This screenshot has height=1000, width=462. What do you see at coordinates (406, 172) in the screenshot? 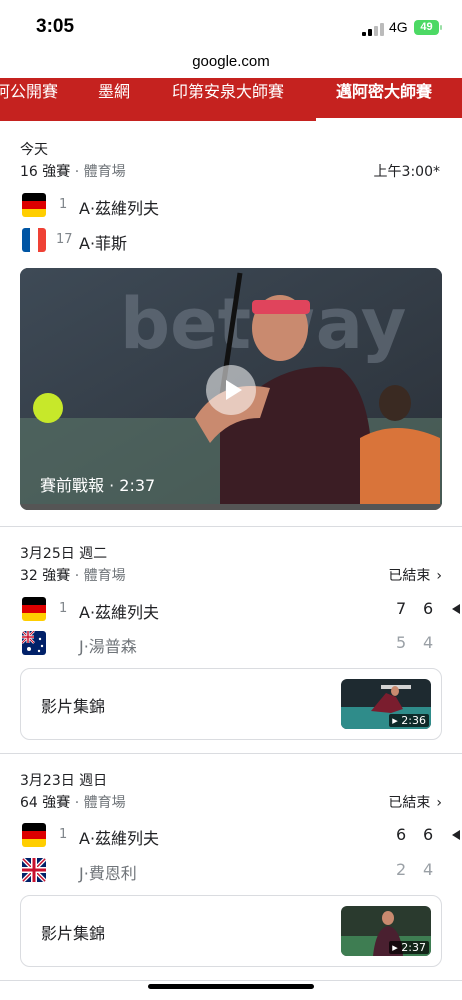
I see `match-time: 上午3:00*` at bounding box center [406, 172].